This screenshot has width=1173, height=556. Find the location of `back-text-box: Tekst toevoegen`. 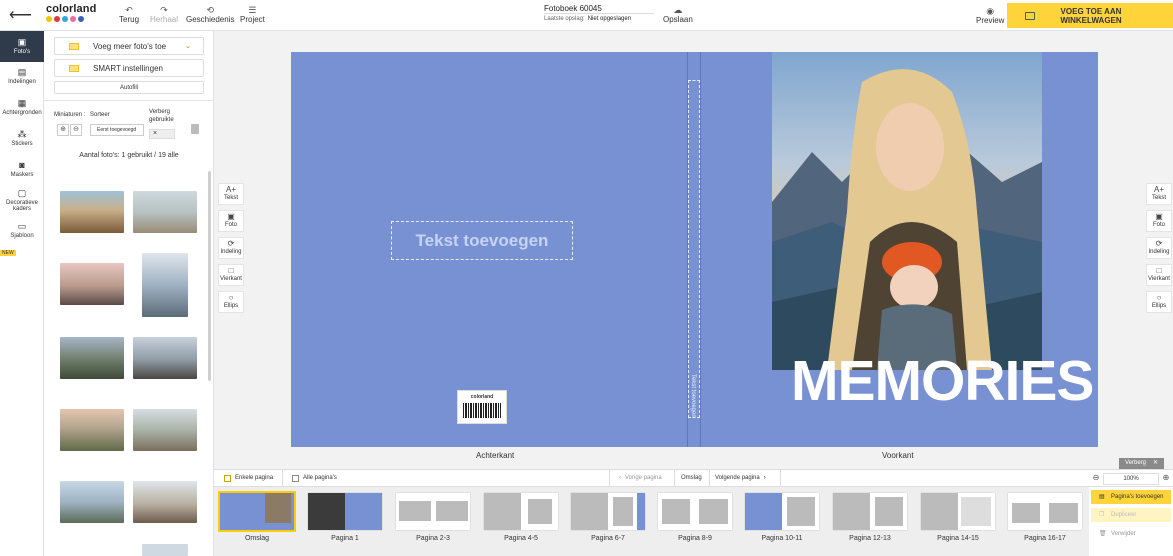

back-text-box: Tekst toevoegen is located at coordinates (482, 240).